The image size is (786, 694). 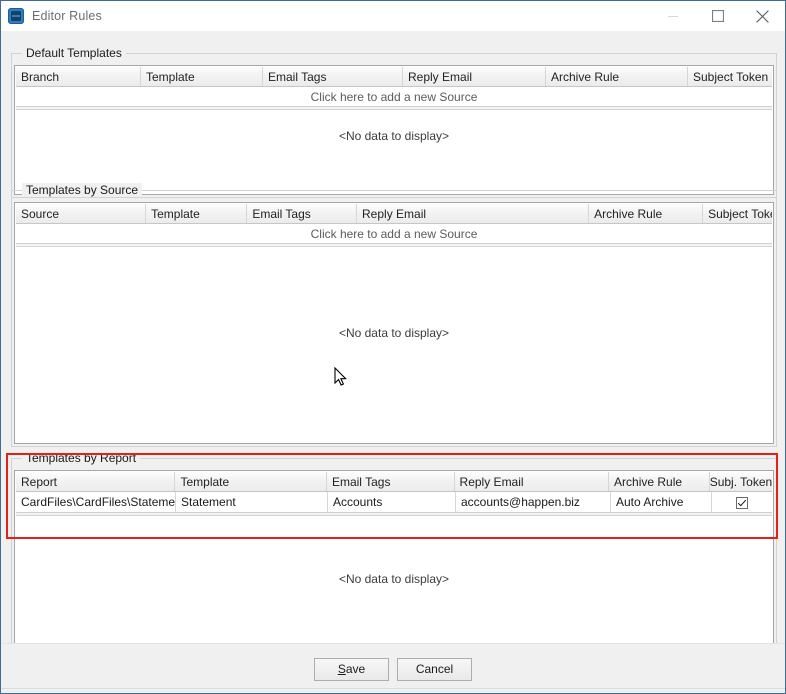 I want to click on cell-subject-token, so click(x=742, y=502).